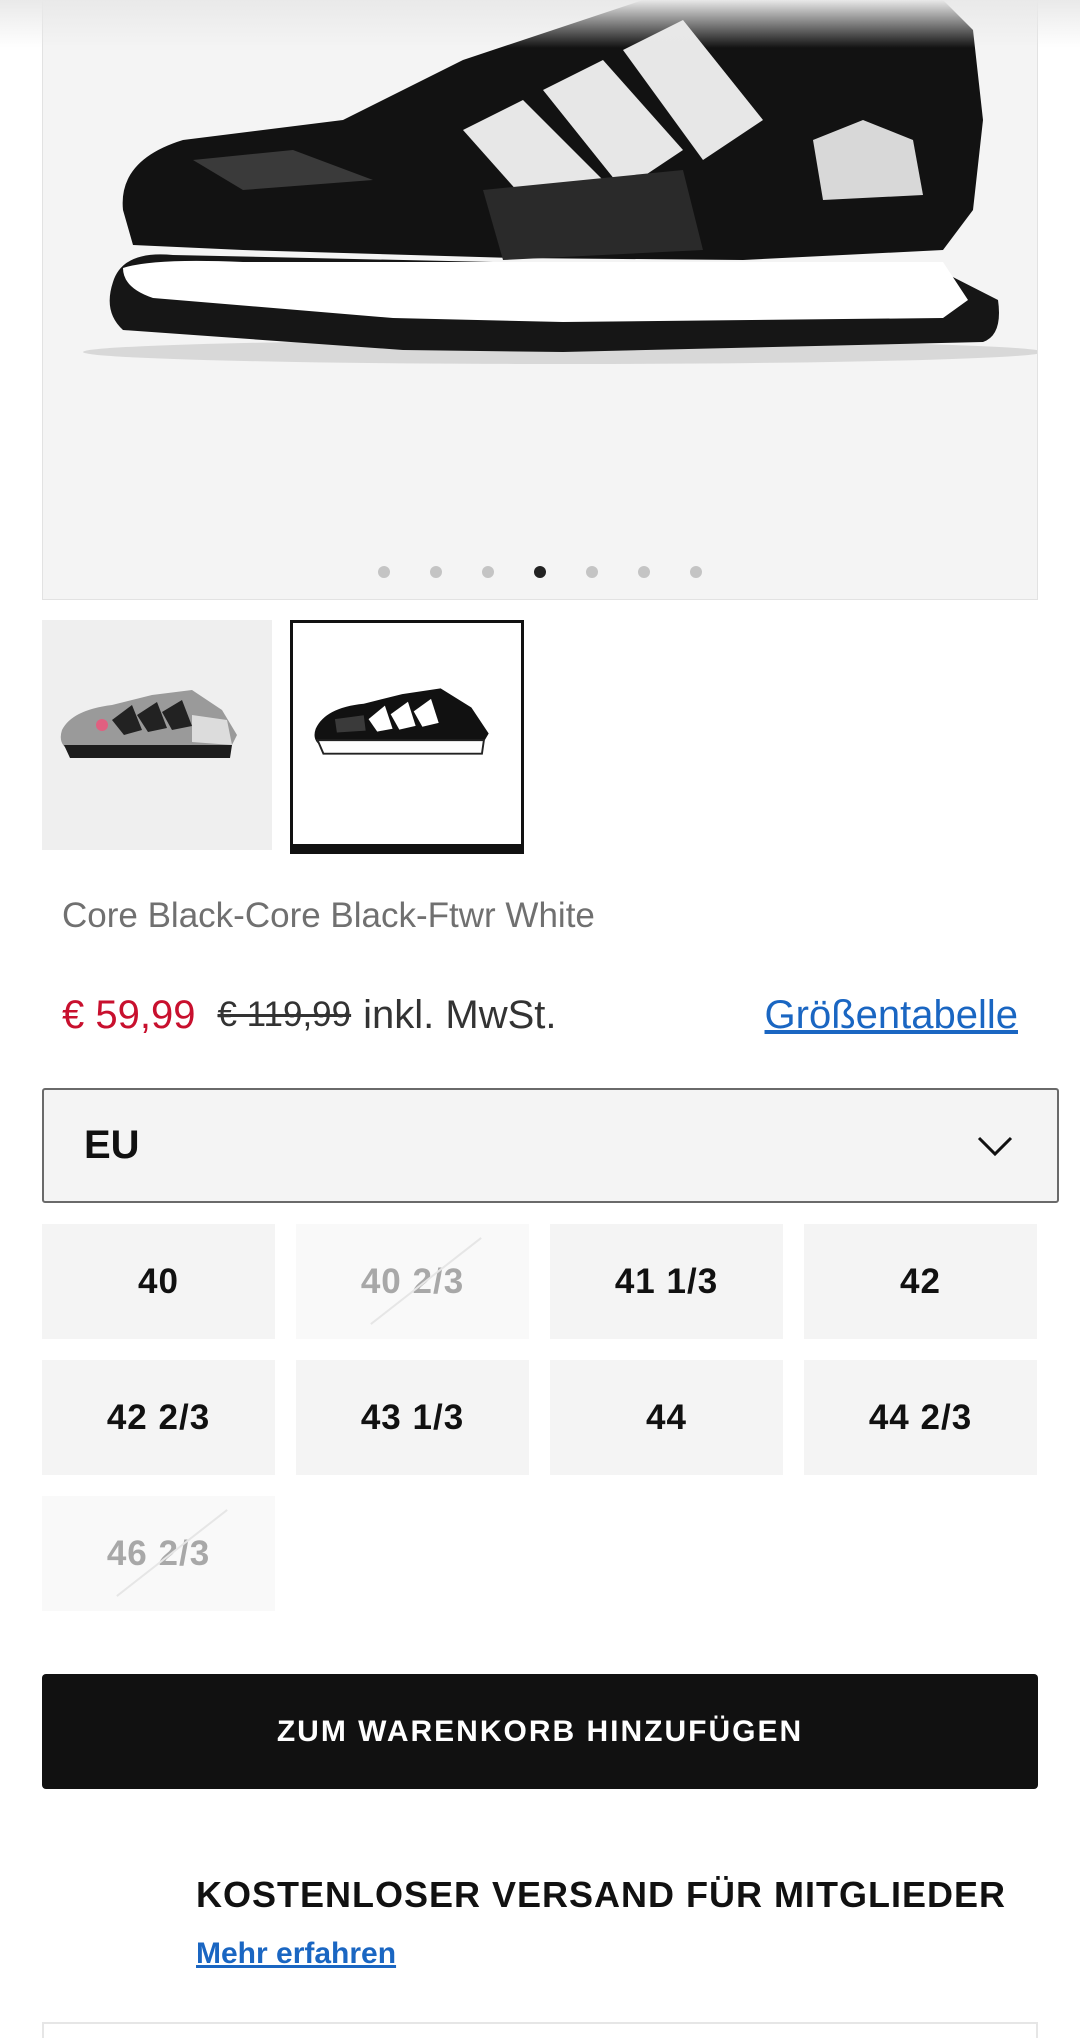 This screenshot has height=2038, width=1080. Describe the element at coordinates (995, 1146) in the screenshot. I see `chevron-down-icon` at that location.